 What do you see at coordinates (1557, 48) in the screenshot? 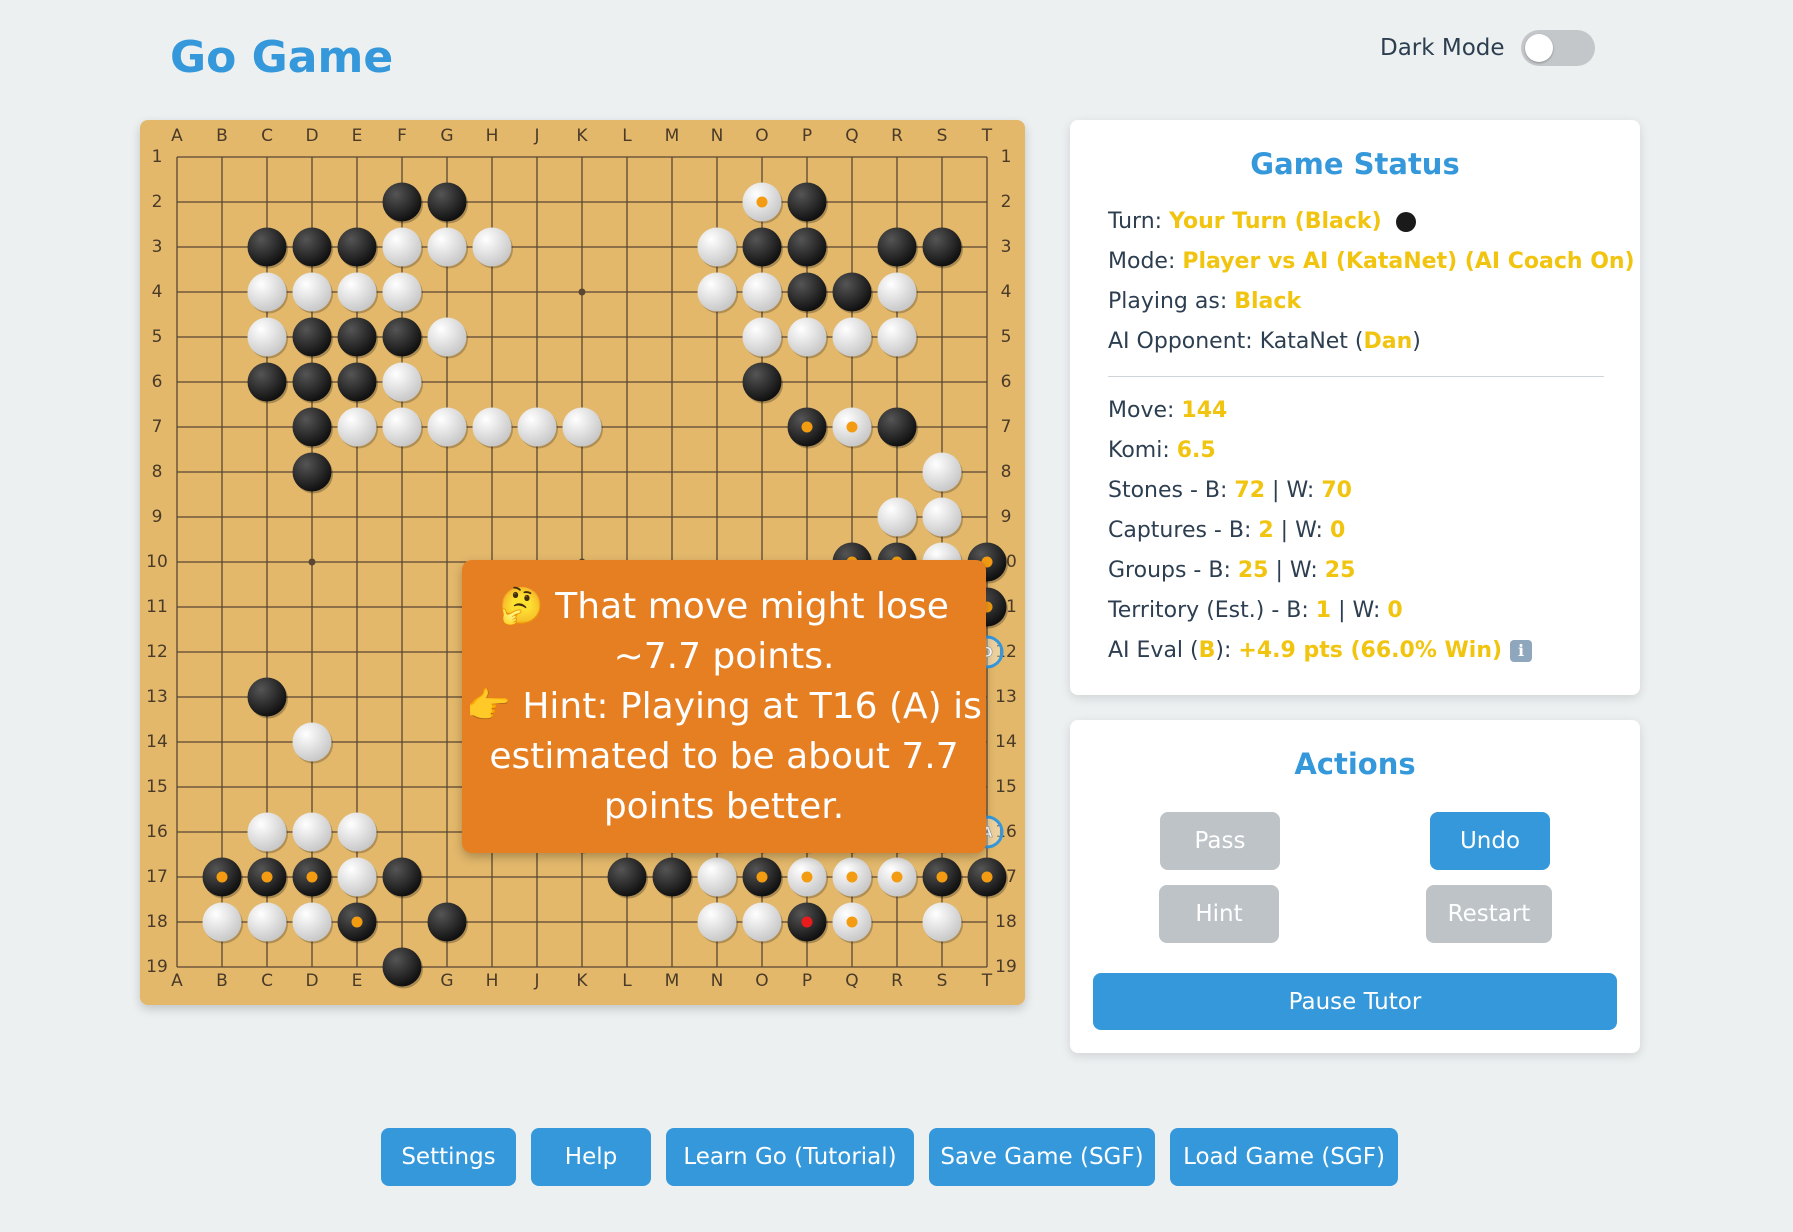
I see `dark-mode-toggle` at bounding box center [1557, 48].